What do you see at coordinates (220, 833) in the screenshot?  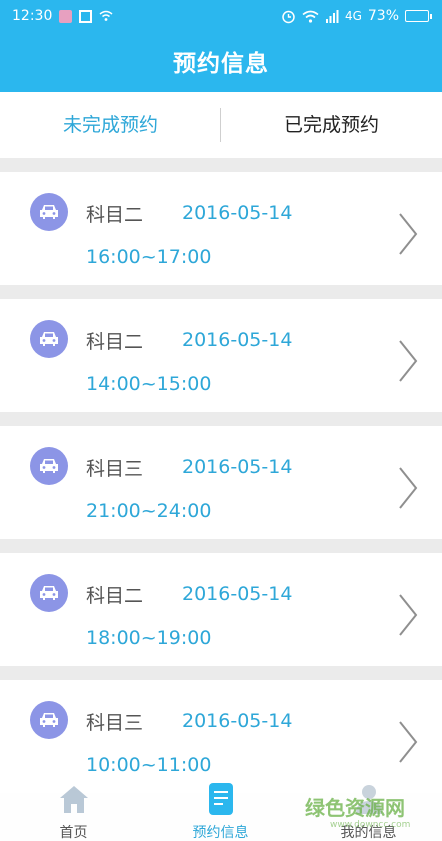 I see `nav-appointments-label: 预约信息` at bounding box center [220, 833].